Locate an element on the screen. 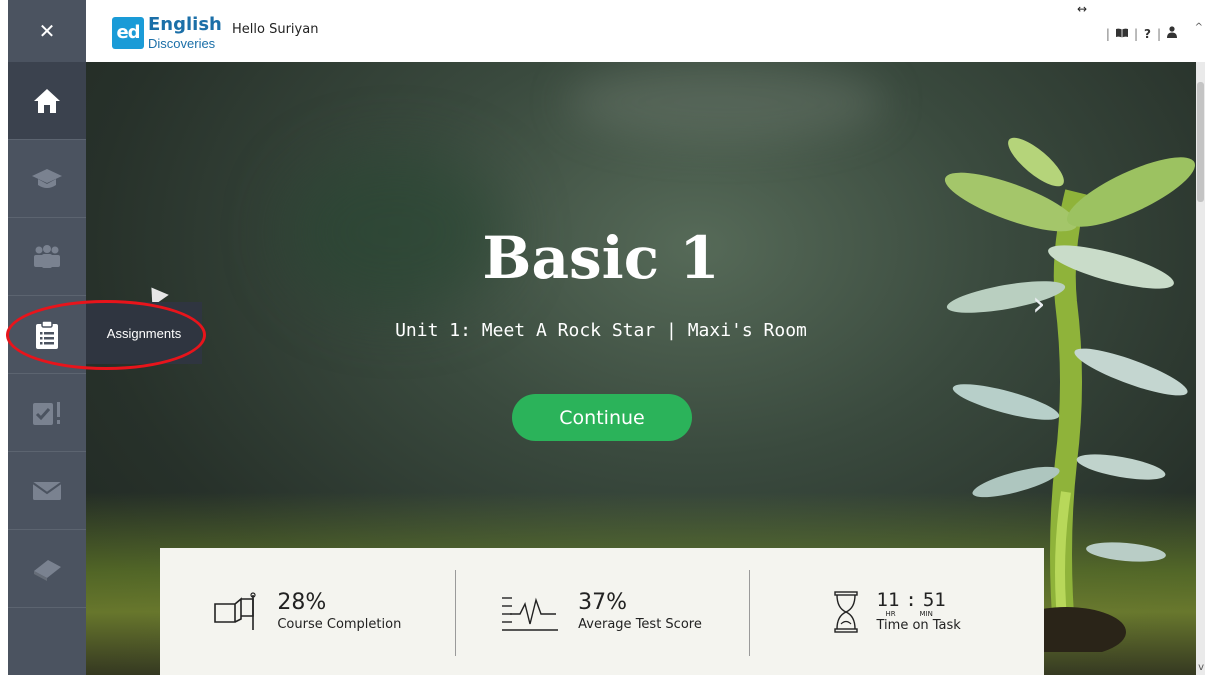  sidebar-item-community is located at coordinates (47, 257).